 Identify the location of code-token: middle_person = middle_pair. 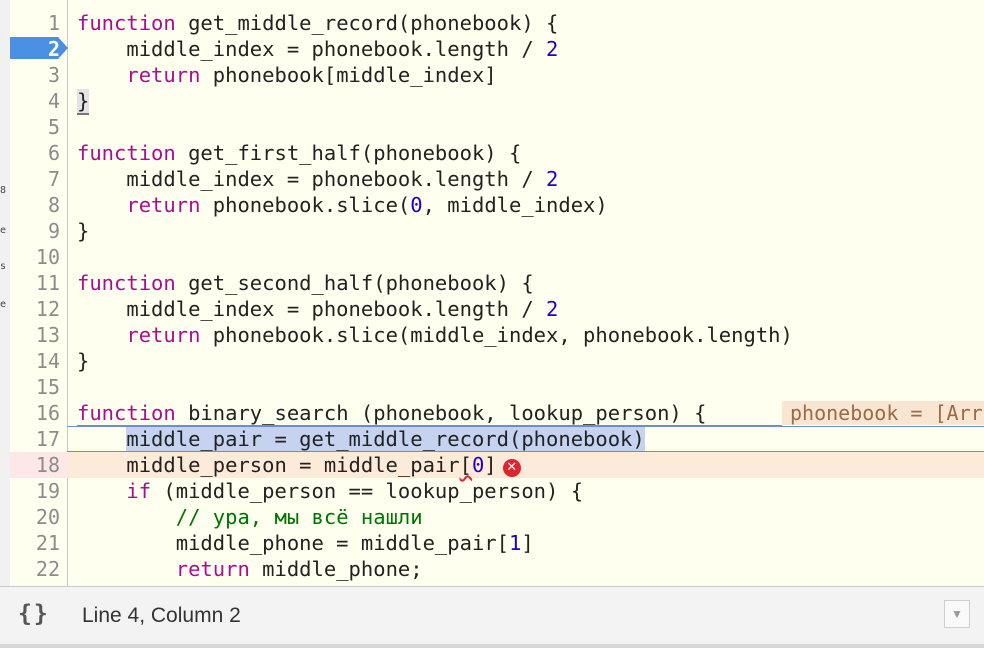
(268, 465).